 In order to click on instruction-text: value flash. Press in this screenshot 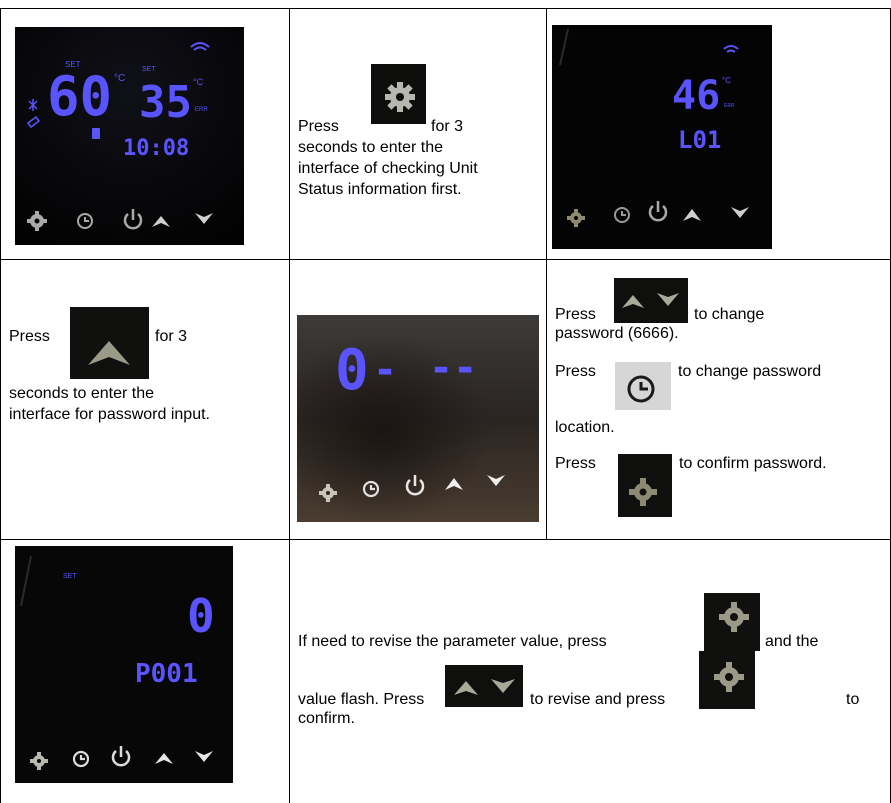, I will do `click(361, 699)`.